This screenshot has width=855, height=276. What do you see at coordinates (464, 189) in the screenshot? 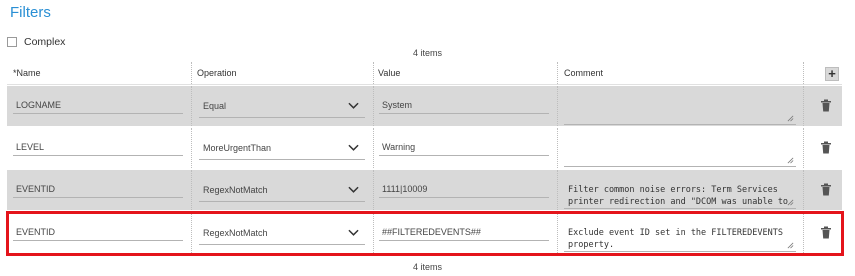
I see `value-field: 1111|10009` at bounding box center [464, 189].